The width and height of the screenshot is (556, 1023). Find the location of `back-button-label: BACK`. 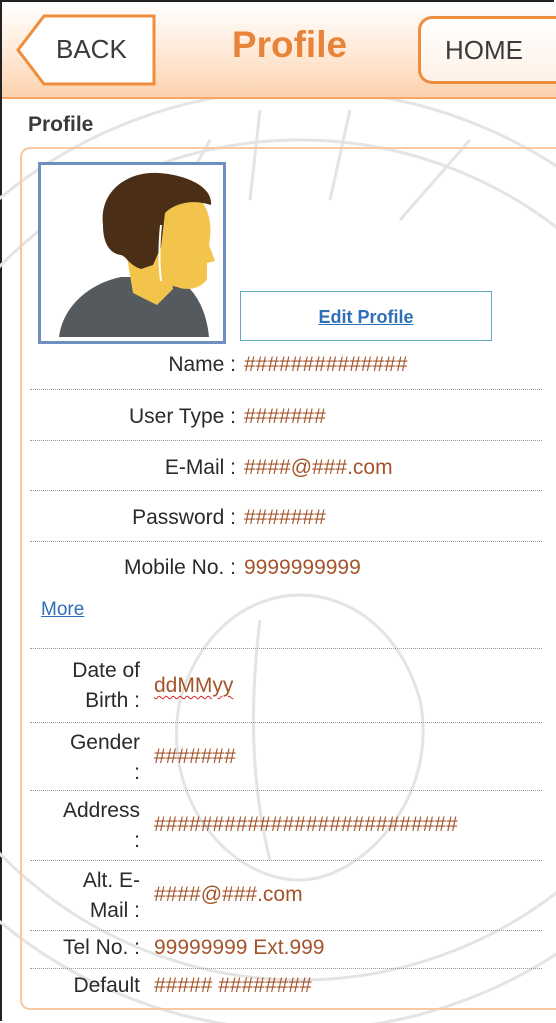

back-button-label: BACK is located at coordinates (91, 49).